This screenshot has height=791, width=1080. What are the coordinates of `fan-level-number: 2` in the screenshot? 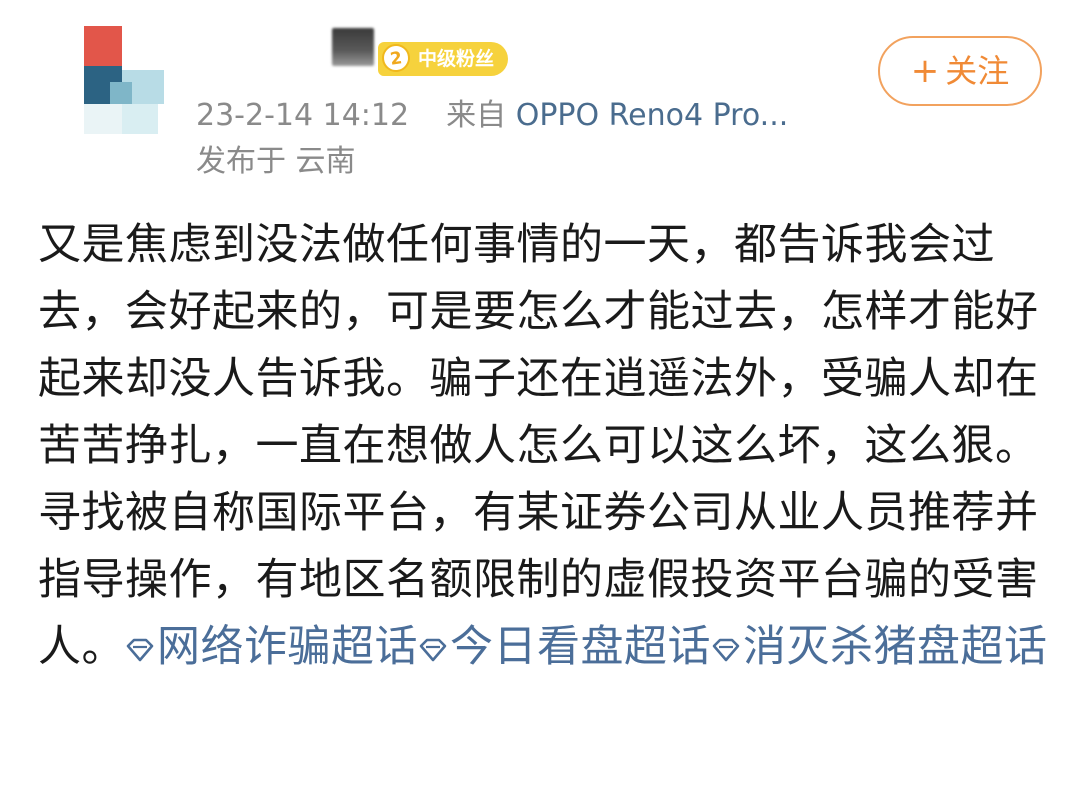 It's located at (396, 58).